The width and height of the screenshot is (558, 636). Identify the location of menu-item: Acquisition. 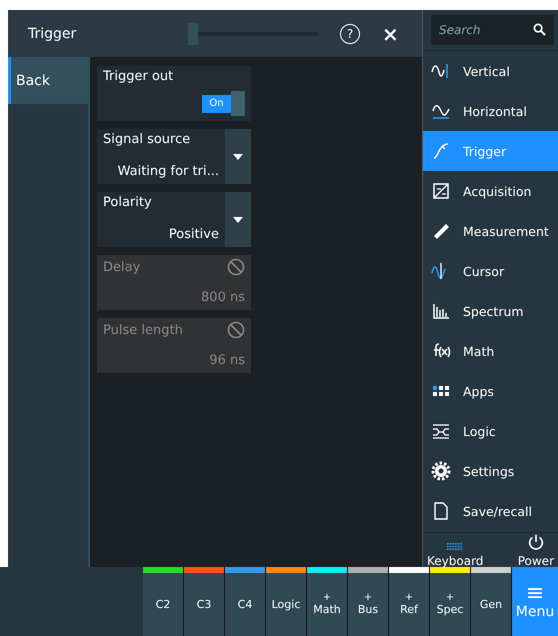
(490, 191).